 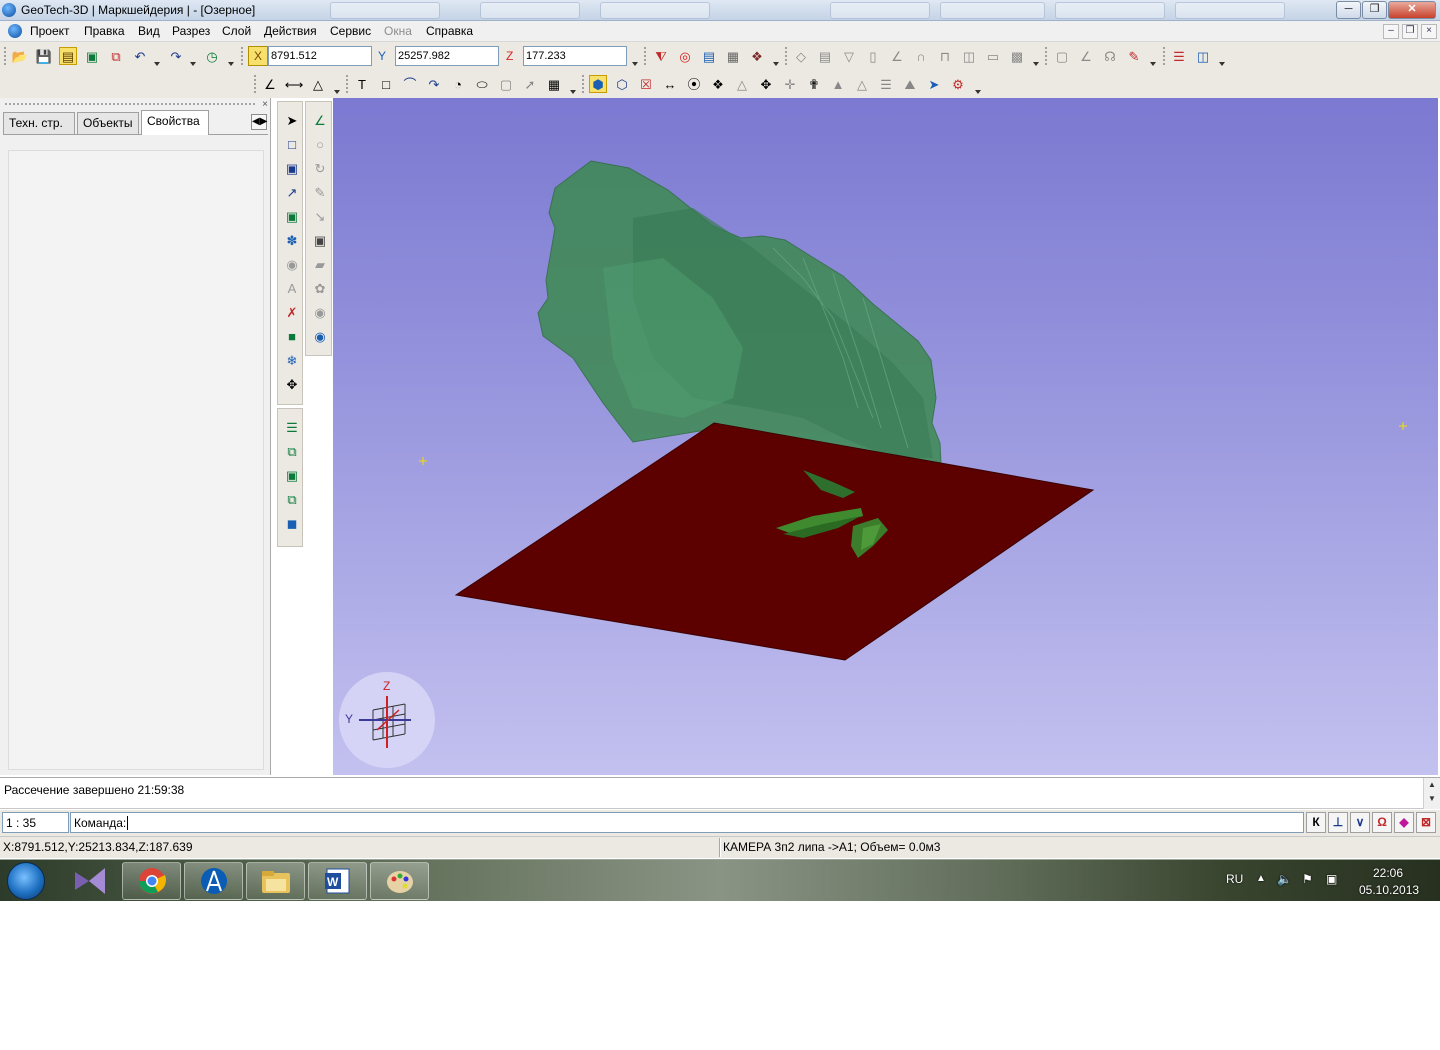 I want to click on select-object-icon: ▣, so click(x=292, y=168).